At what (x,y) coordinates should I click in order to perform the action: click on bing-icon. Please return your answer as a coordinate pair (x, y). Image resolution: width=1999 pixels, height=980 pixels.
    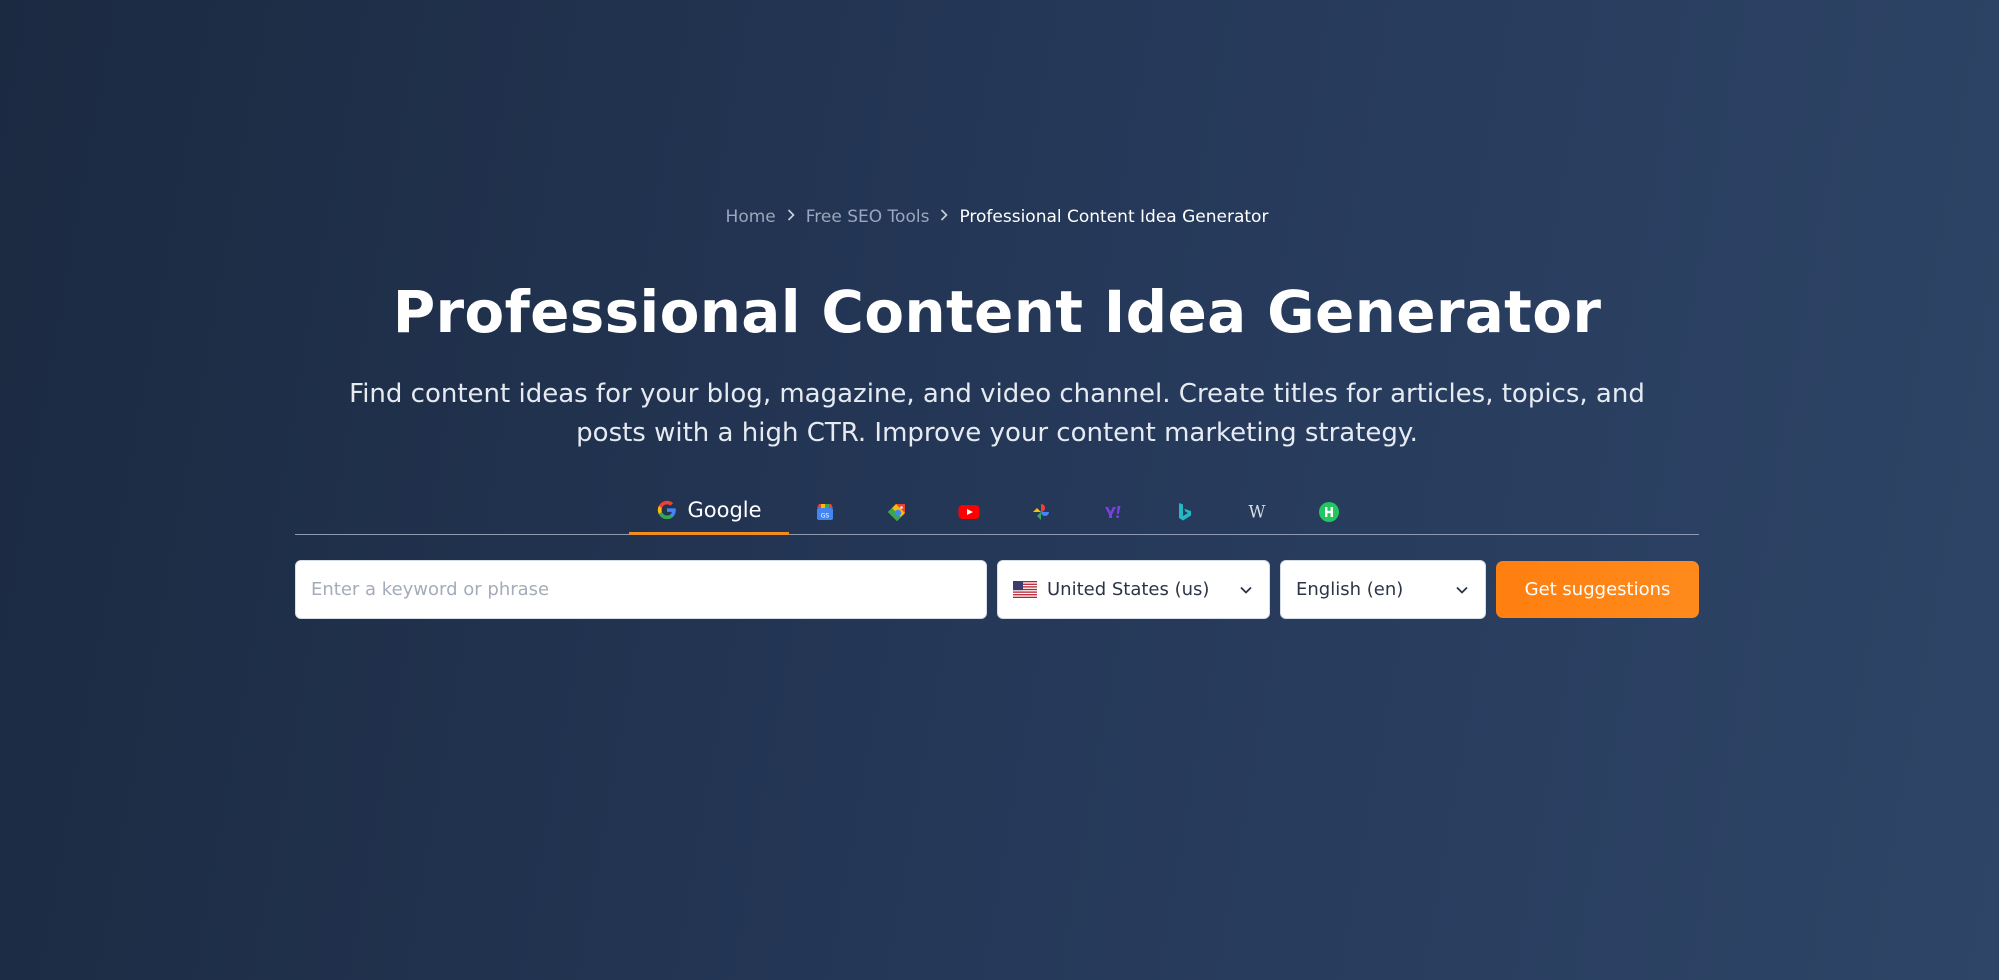
    Looking at the image, I should click on (1185, 512).